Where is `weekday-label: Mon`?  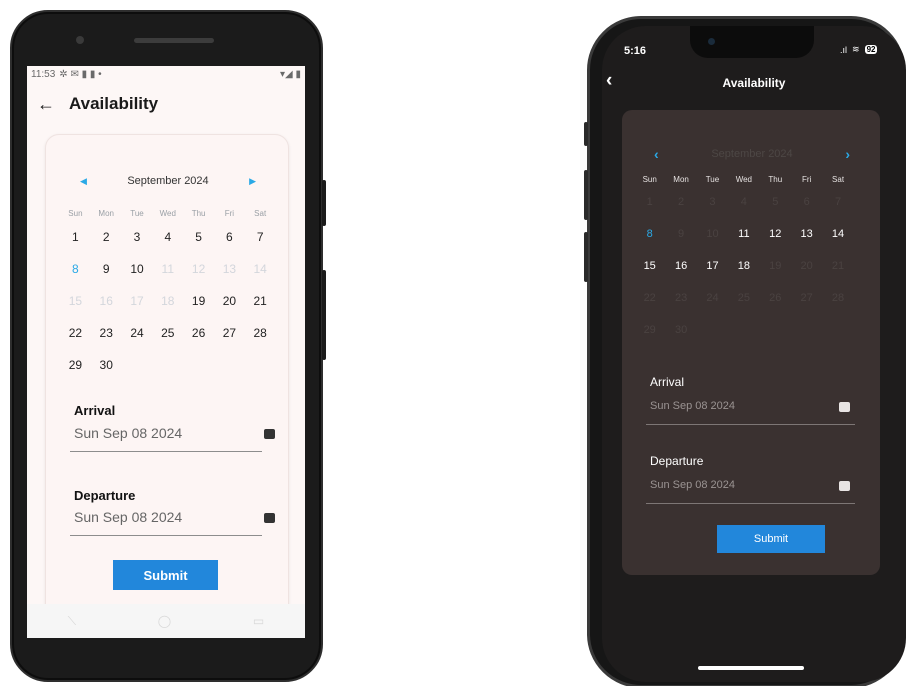 weekday-label: Mon is located at coordinates (106, 213).